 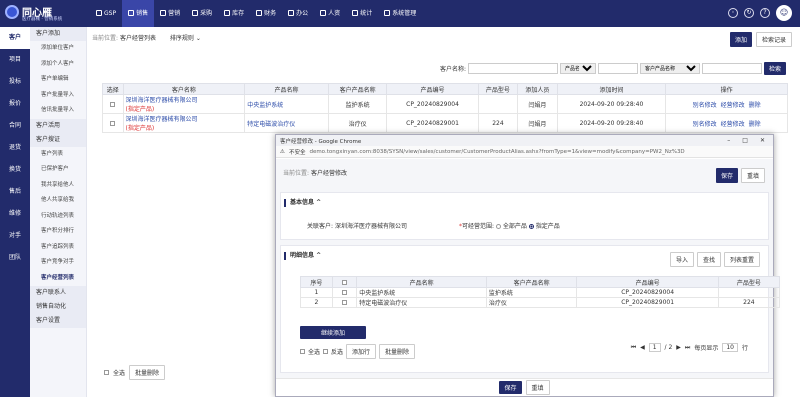 What do you see at coordinates (749, 292) in the screenshot?
I see `detail-model` at bounding box center [749, 292].